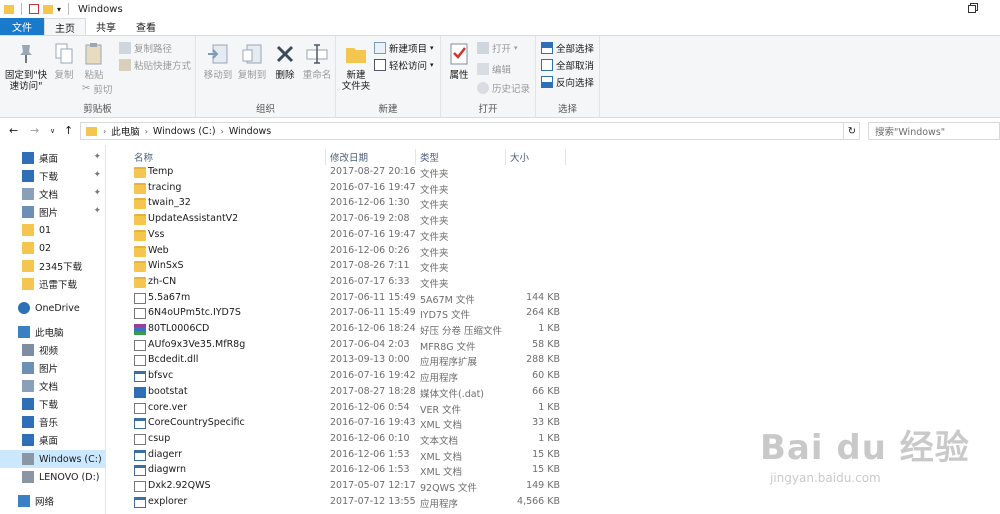 Image resolution: width=1000 pixels, height=514 pixels. What do you see at coordinates (851, 131) in the screenshot?
I see `refresh-button: ↻` at bounding box center [851, 131].